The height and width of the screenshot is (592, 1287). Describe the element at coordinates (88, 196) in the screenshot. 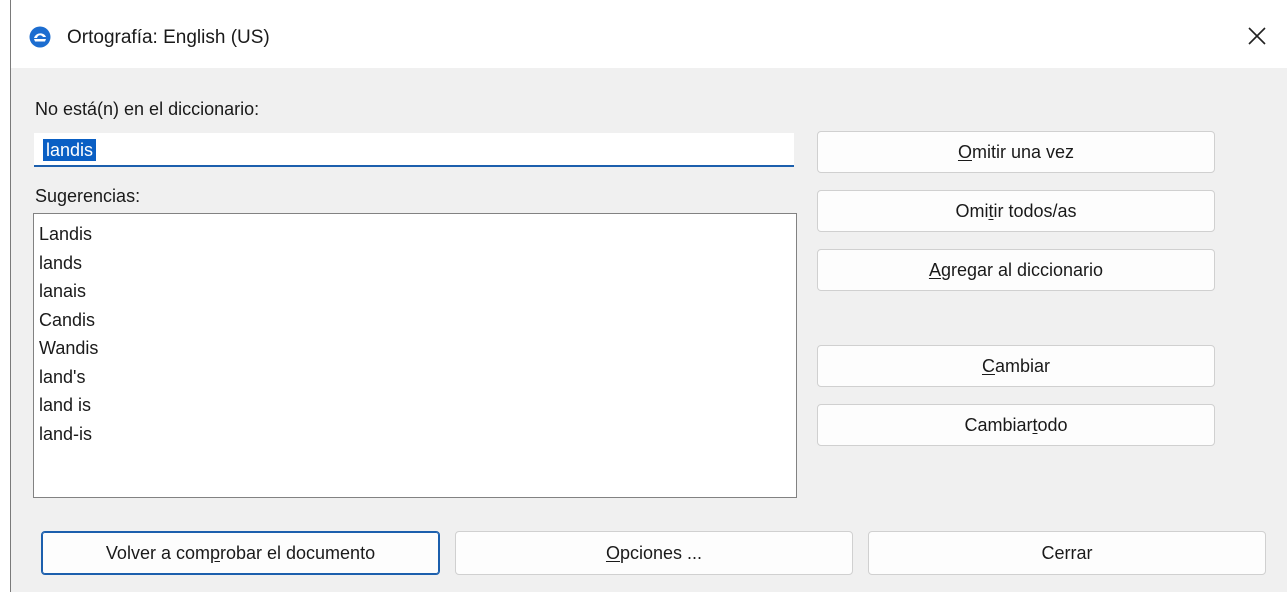

I see `suggestions-label: Sugerencias:` at that location.